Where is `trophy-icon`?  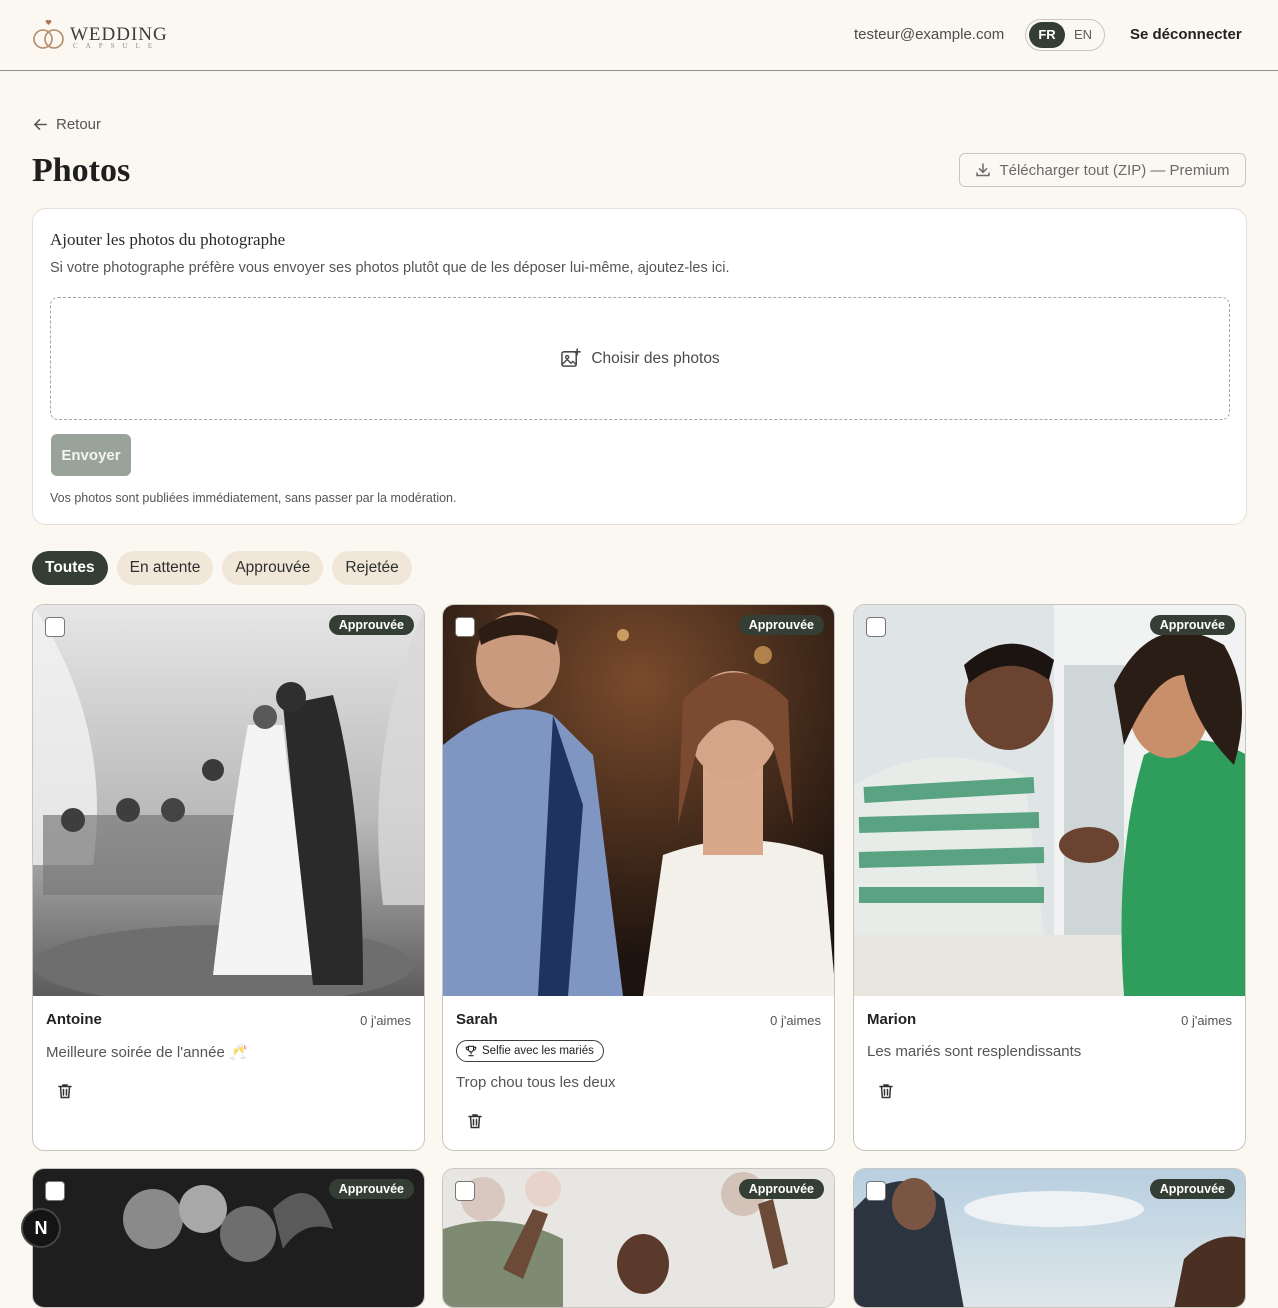
trophy-icon is located at coordinates (471, 1051).